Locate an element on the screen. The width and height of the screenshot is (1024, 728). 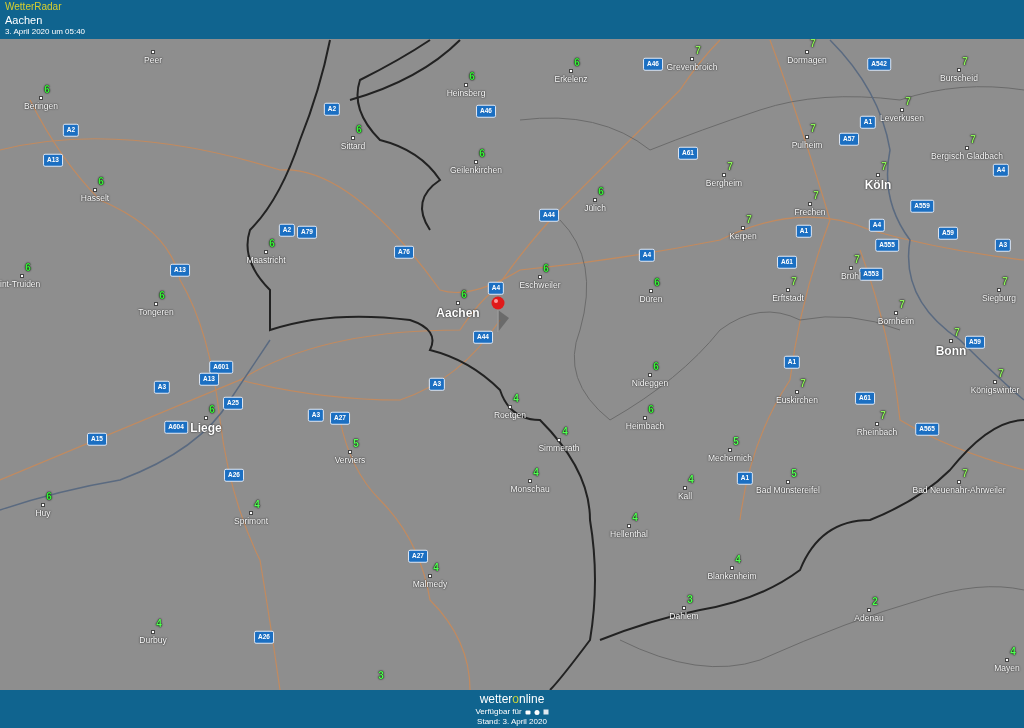
town-label: Malmedy is located at coordinates (430, 584).